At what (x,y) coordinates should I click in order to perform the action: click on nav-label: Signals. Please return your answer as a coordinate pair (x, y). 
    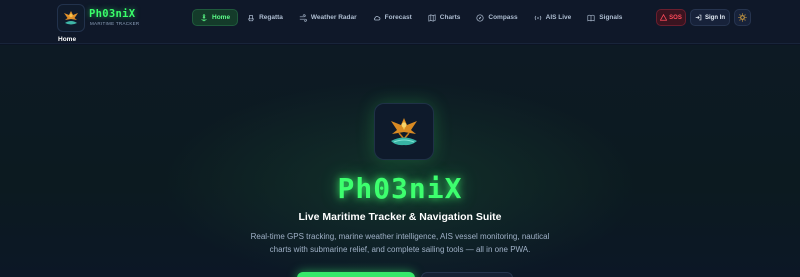
    Looking at the image, I should click on (611, 17).